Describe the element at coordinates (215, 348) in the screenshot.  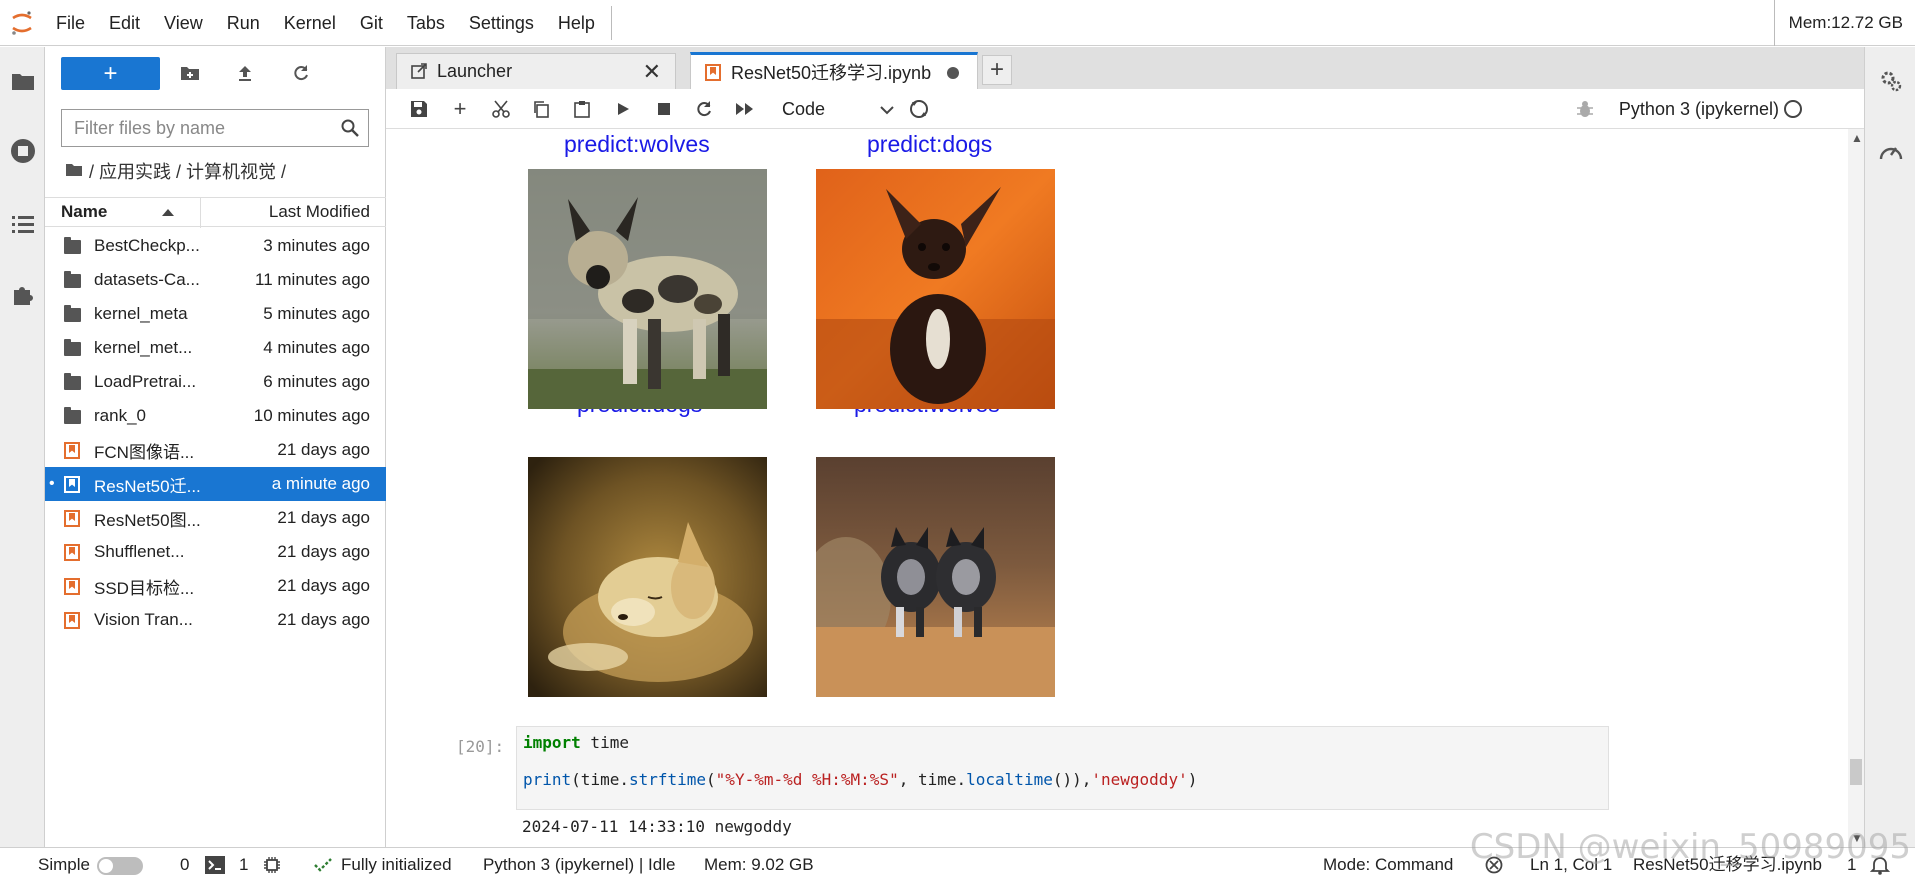
I see `file-row: kernel_met... 4 minutes ago` at that location.